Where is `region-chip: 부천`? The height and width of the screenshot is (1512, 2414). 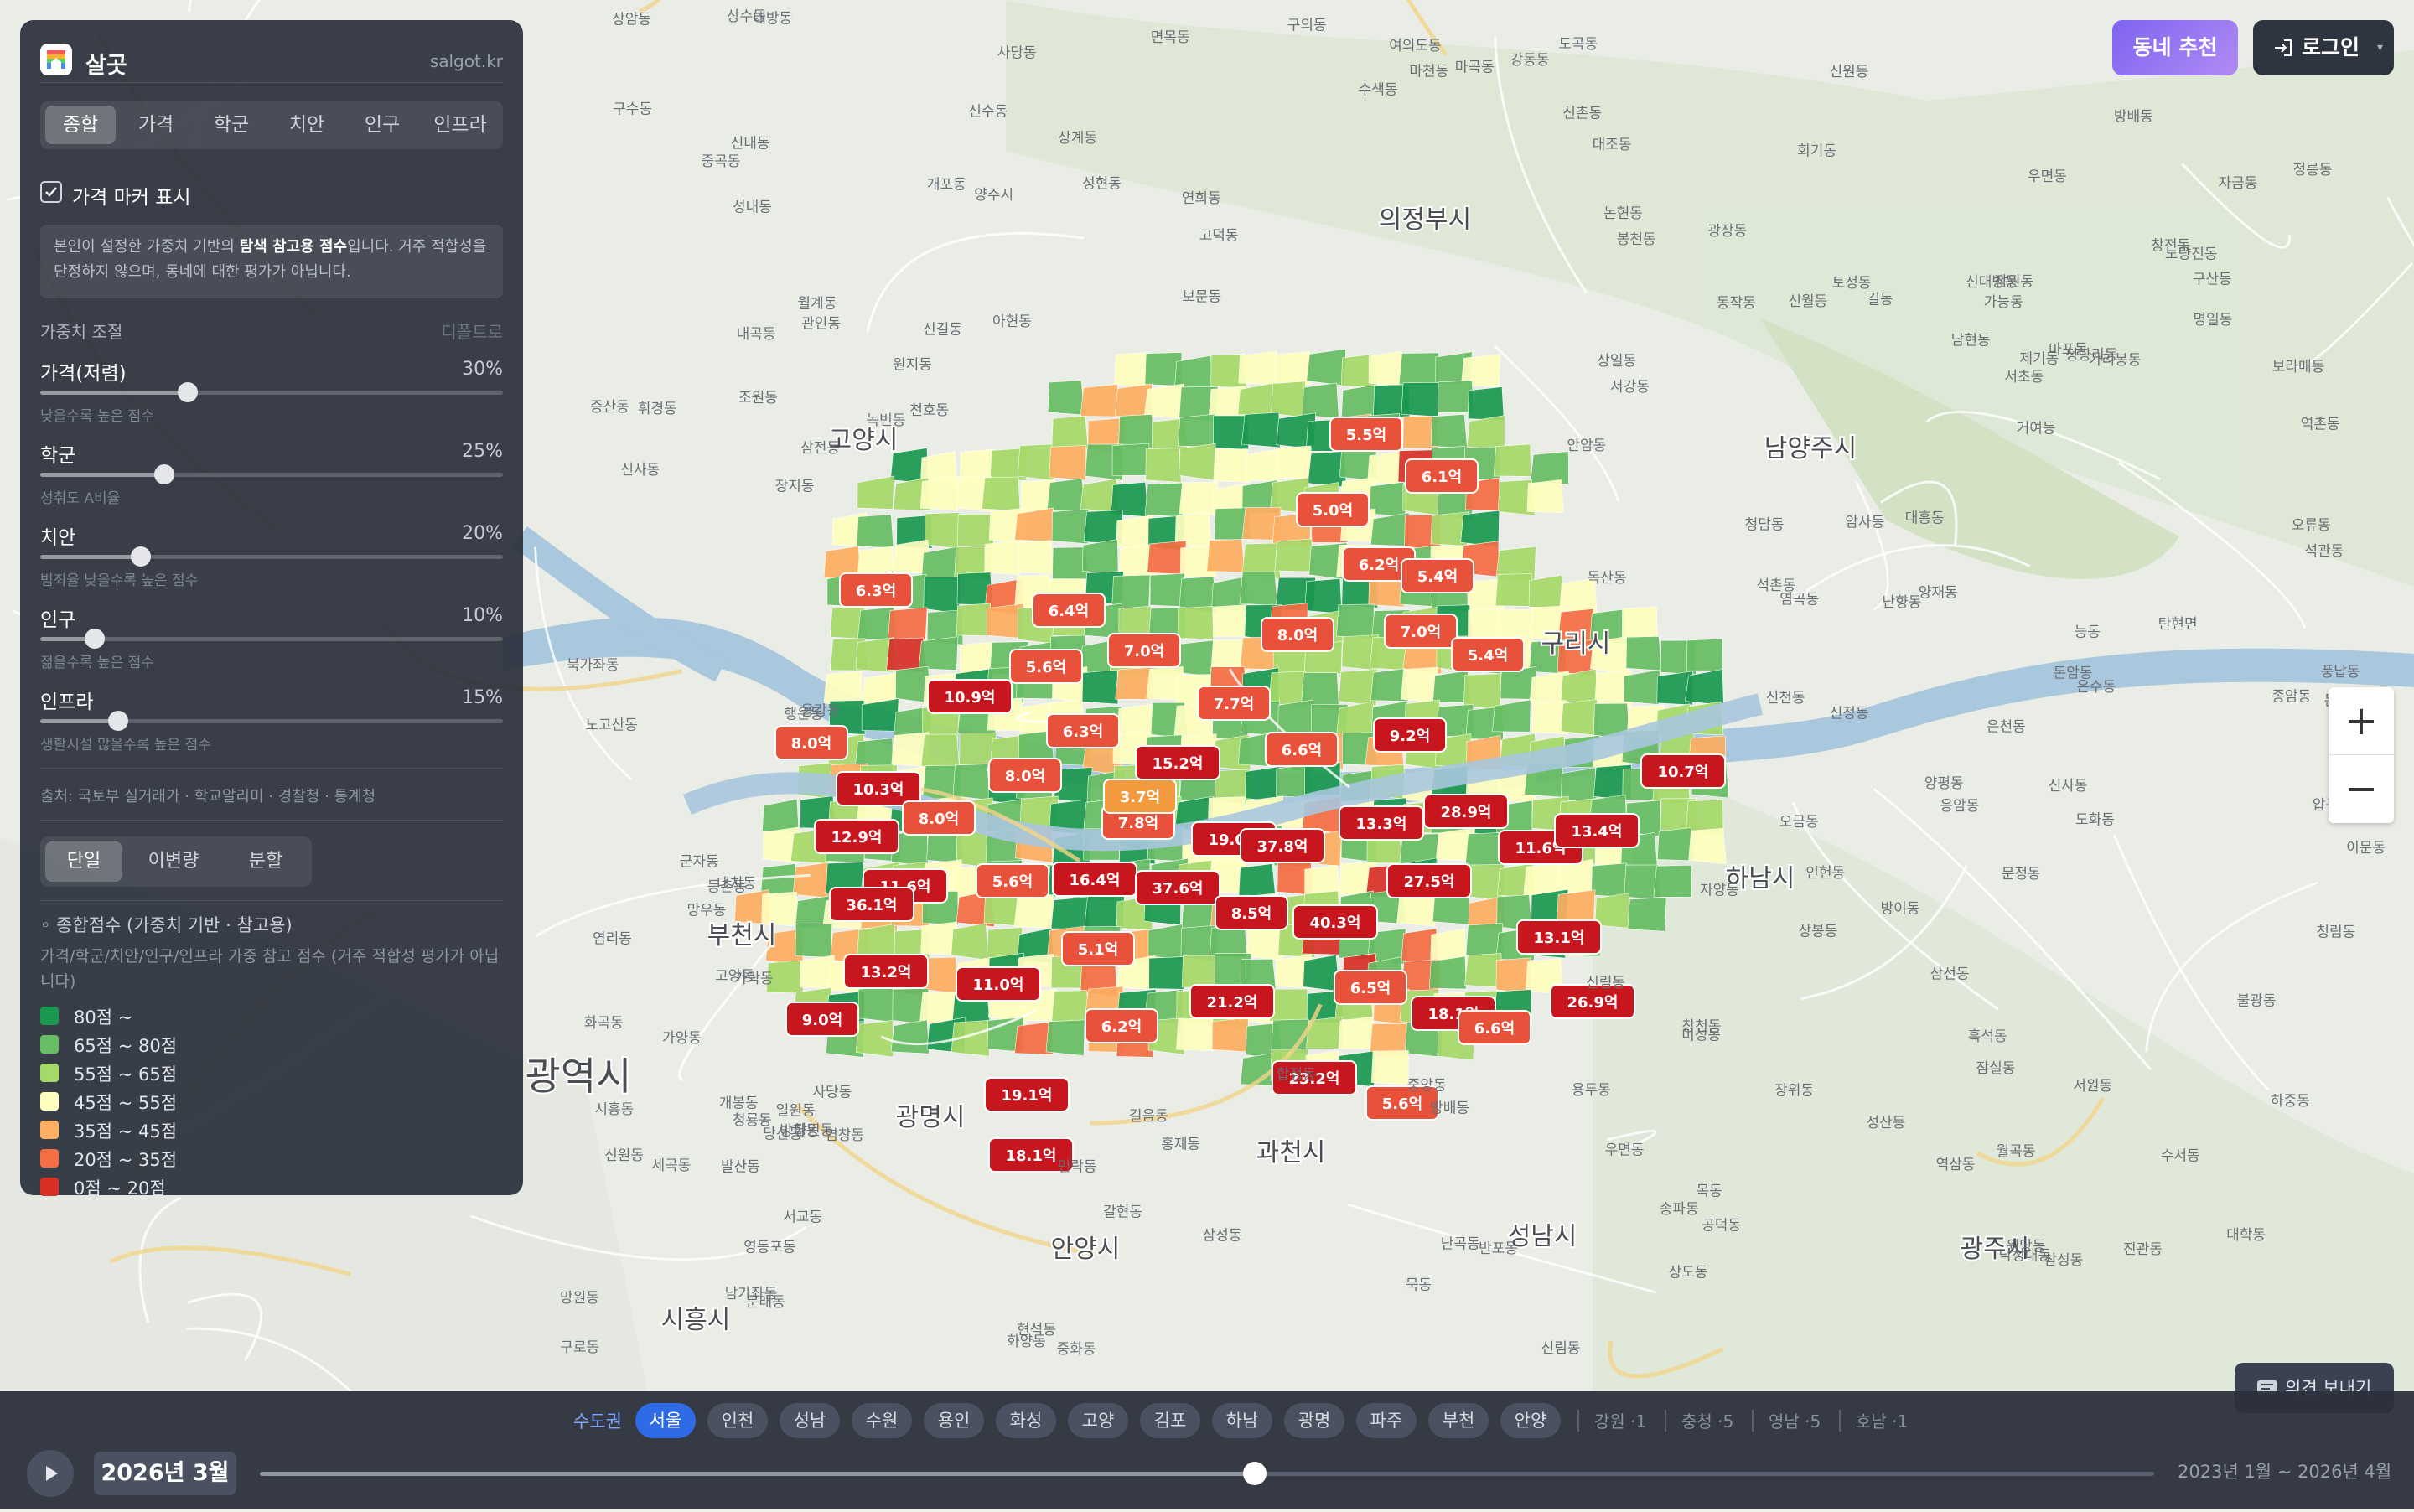 region-chip: 부천 is located at coordinates (1459, 1420).